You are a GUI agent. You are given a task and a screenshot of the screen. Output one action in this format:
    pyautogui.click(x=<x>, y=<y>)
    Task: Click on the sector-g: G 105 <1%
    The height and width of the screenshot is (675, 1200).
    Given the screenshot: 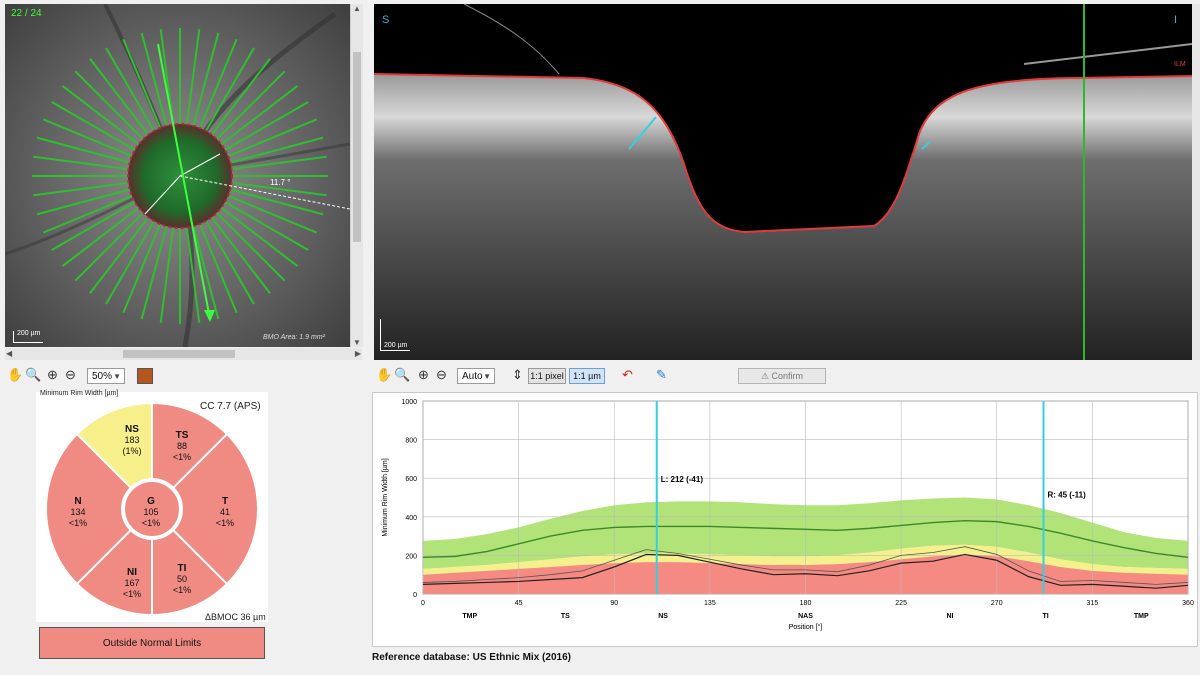 What is the action you would take?
    pyautogui.click(x=151, y=512)
    